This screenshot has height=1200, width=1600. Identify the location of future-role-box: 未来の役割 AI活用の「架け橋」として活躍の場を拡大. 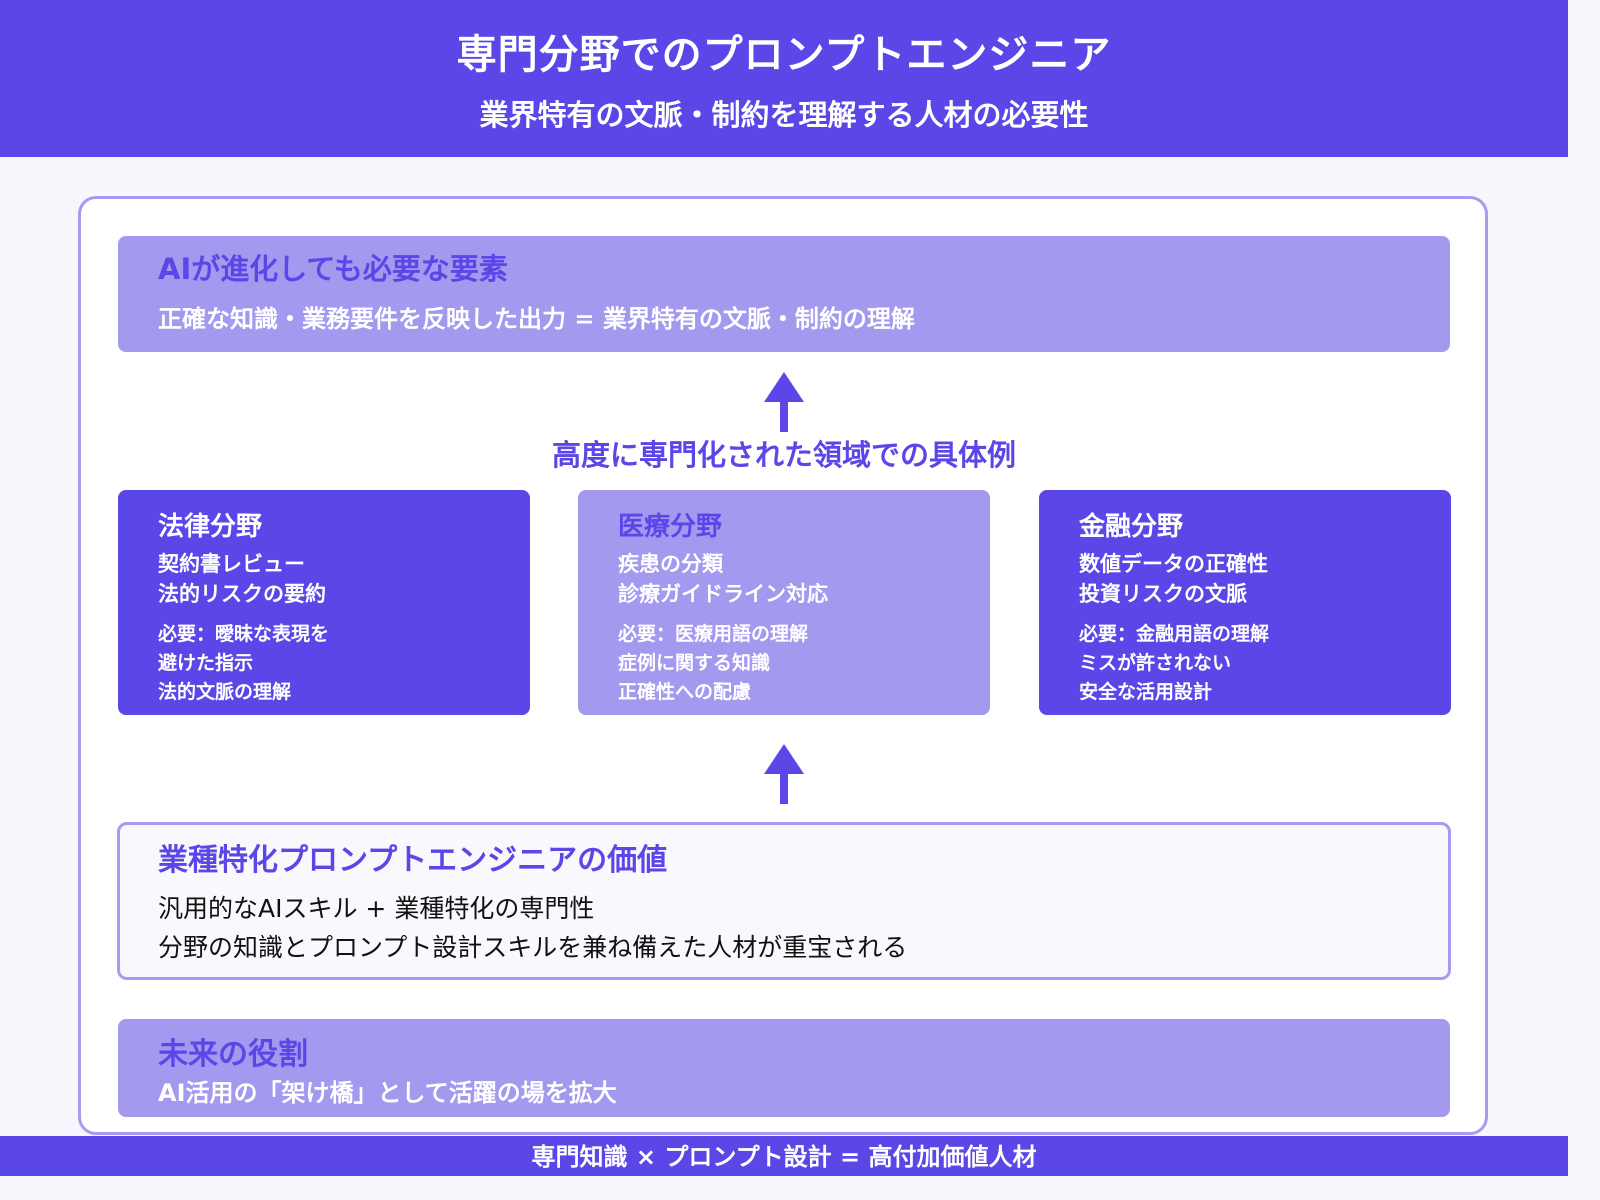
(784, 1068).